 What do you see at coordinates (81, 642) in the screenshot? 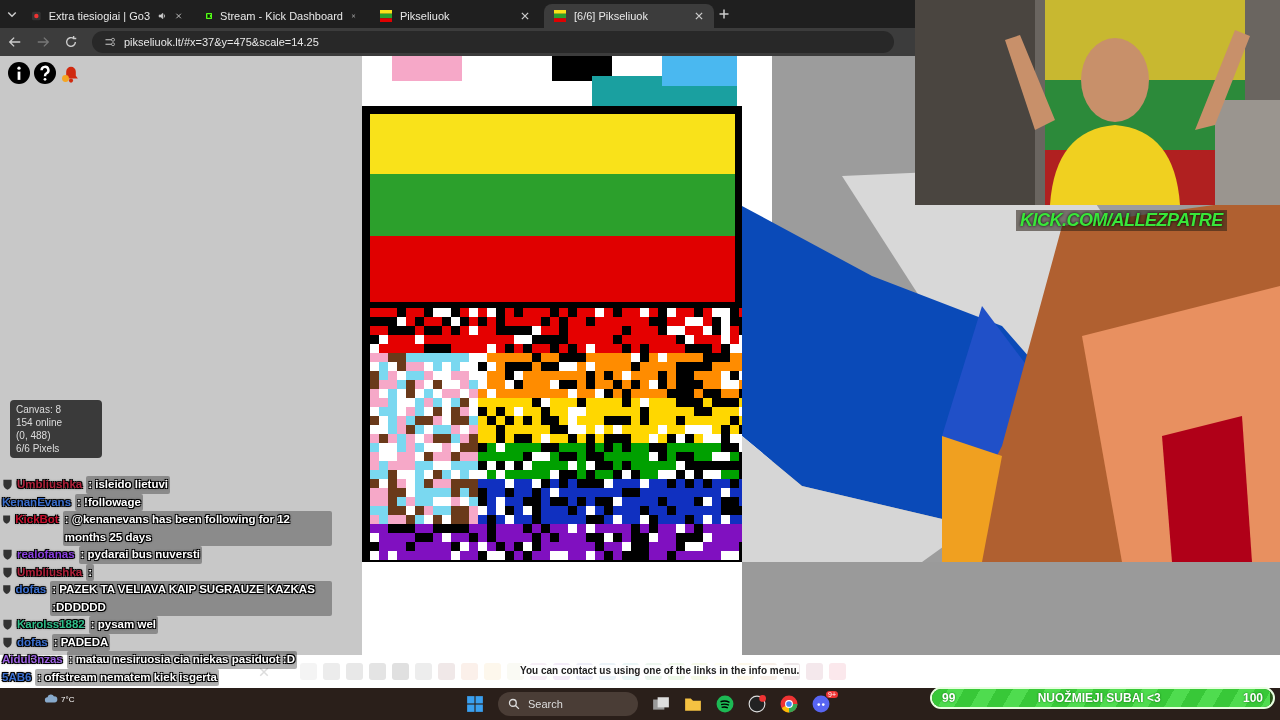
I see `chat-message: : PADEDA` at bounding box center [81, 642].